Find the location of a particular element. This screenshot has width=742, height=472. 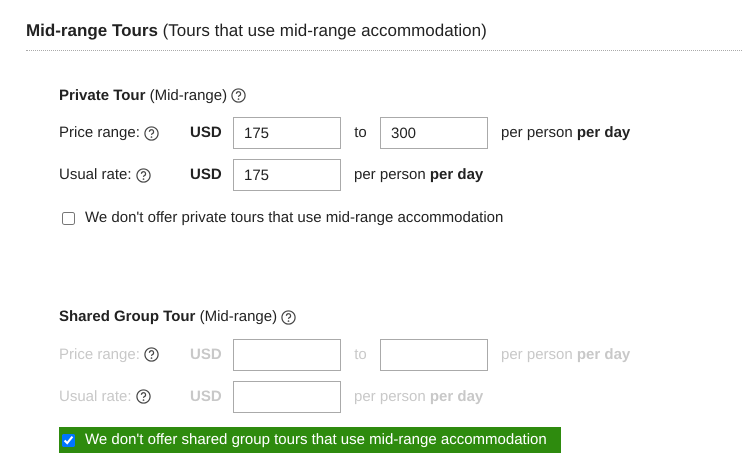

field-label: Price range: is located at coordinates (99, 132).